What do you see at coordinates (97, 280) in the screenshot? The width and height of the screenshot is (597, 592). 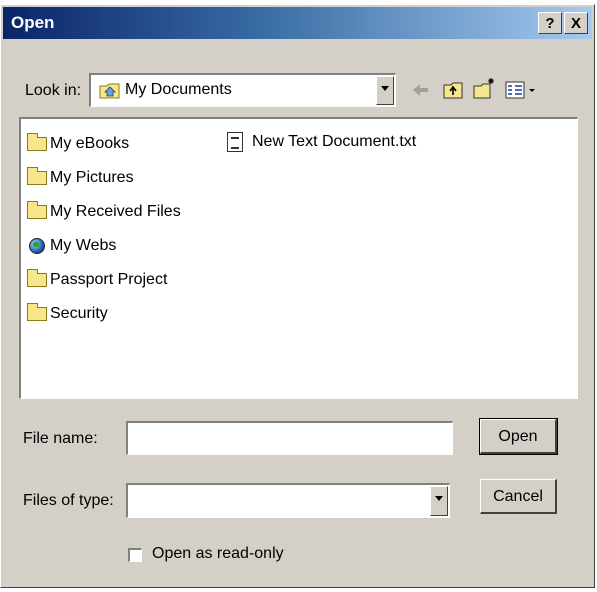 I see `list-item: Passport Project` at bounding box center [97, 280].